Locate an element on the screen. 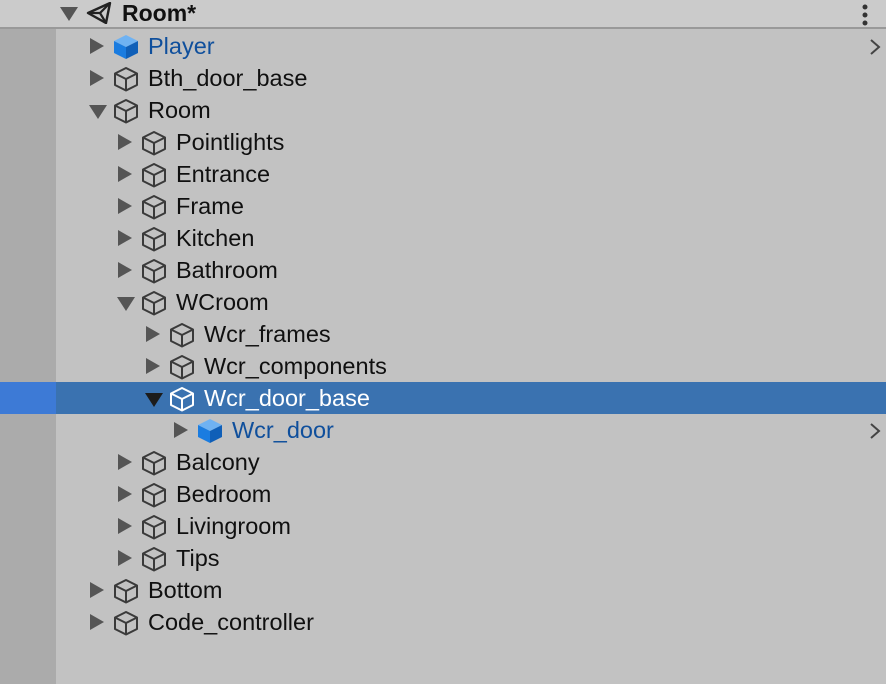 Image resolution: width=886 pixels, height=684 pixels. hierarchy-item: Frame is located at coordinates (443, 206).